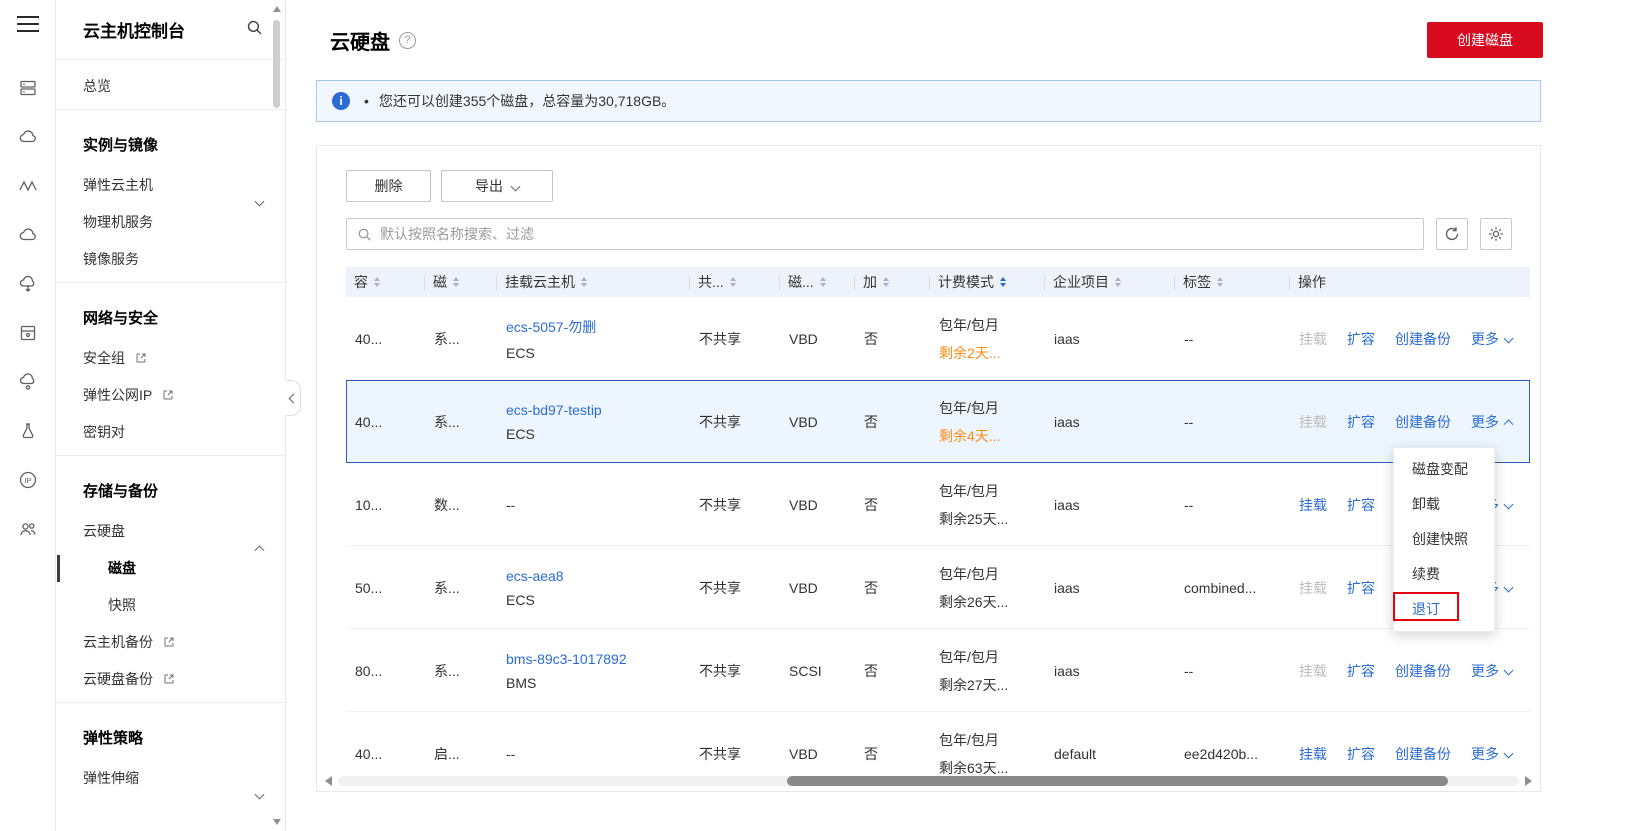  What do you see at coordinates (892, 282) in the screenshot?
I see `column-header-encrypted: 加` at bounding box center [892, 282].